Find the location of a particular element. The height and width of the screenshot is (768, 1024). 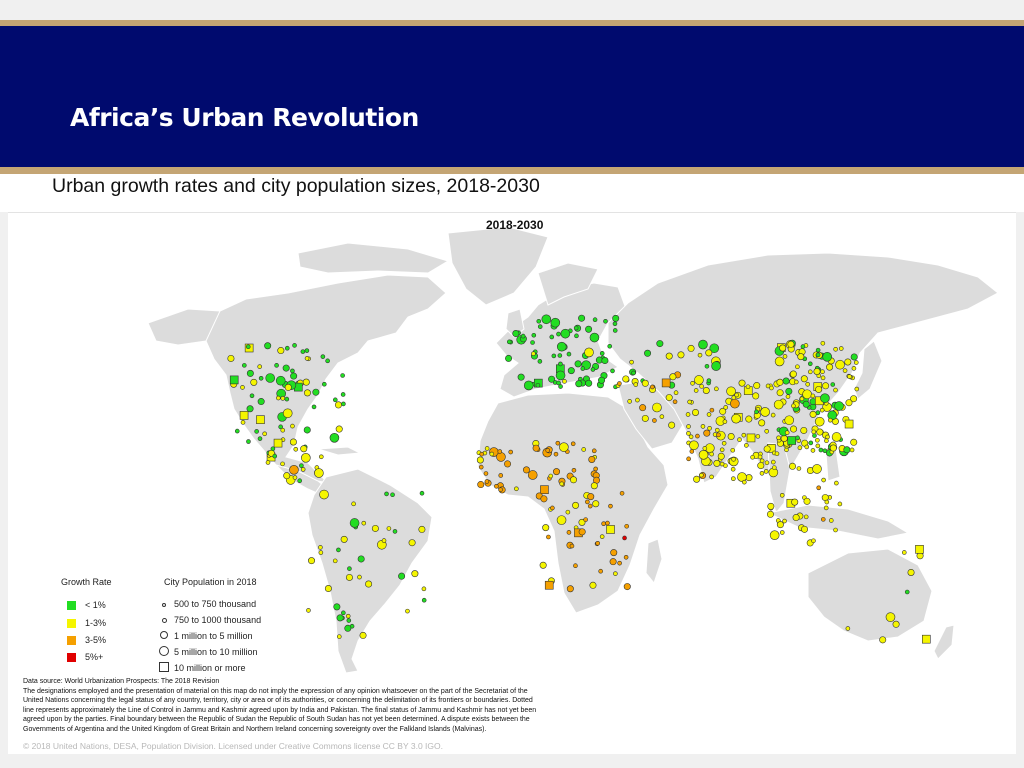

gold-divider-bottom is located at coordinates (512, 170).